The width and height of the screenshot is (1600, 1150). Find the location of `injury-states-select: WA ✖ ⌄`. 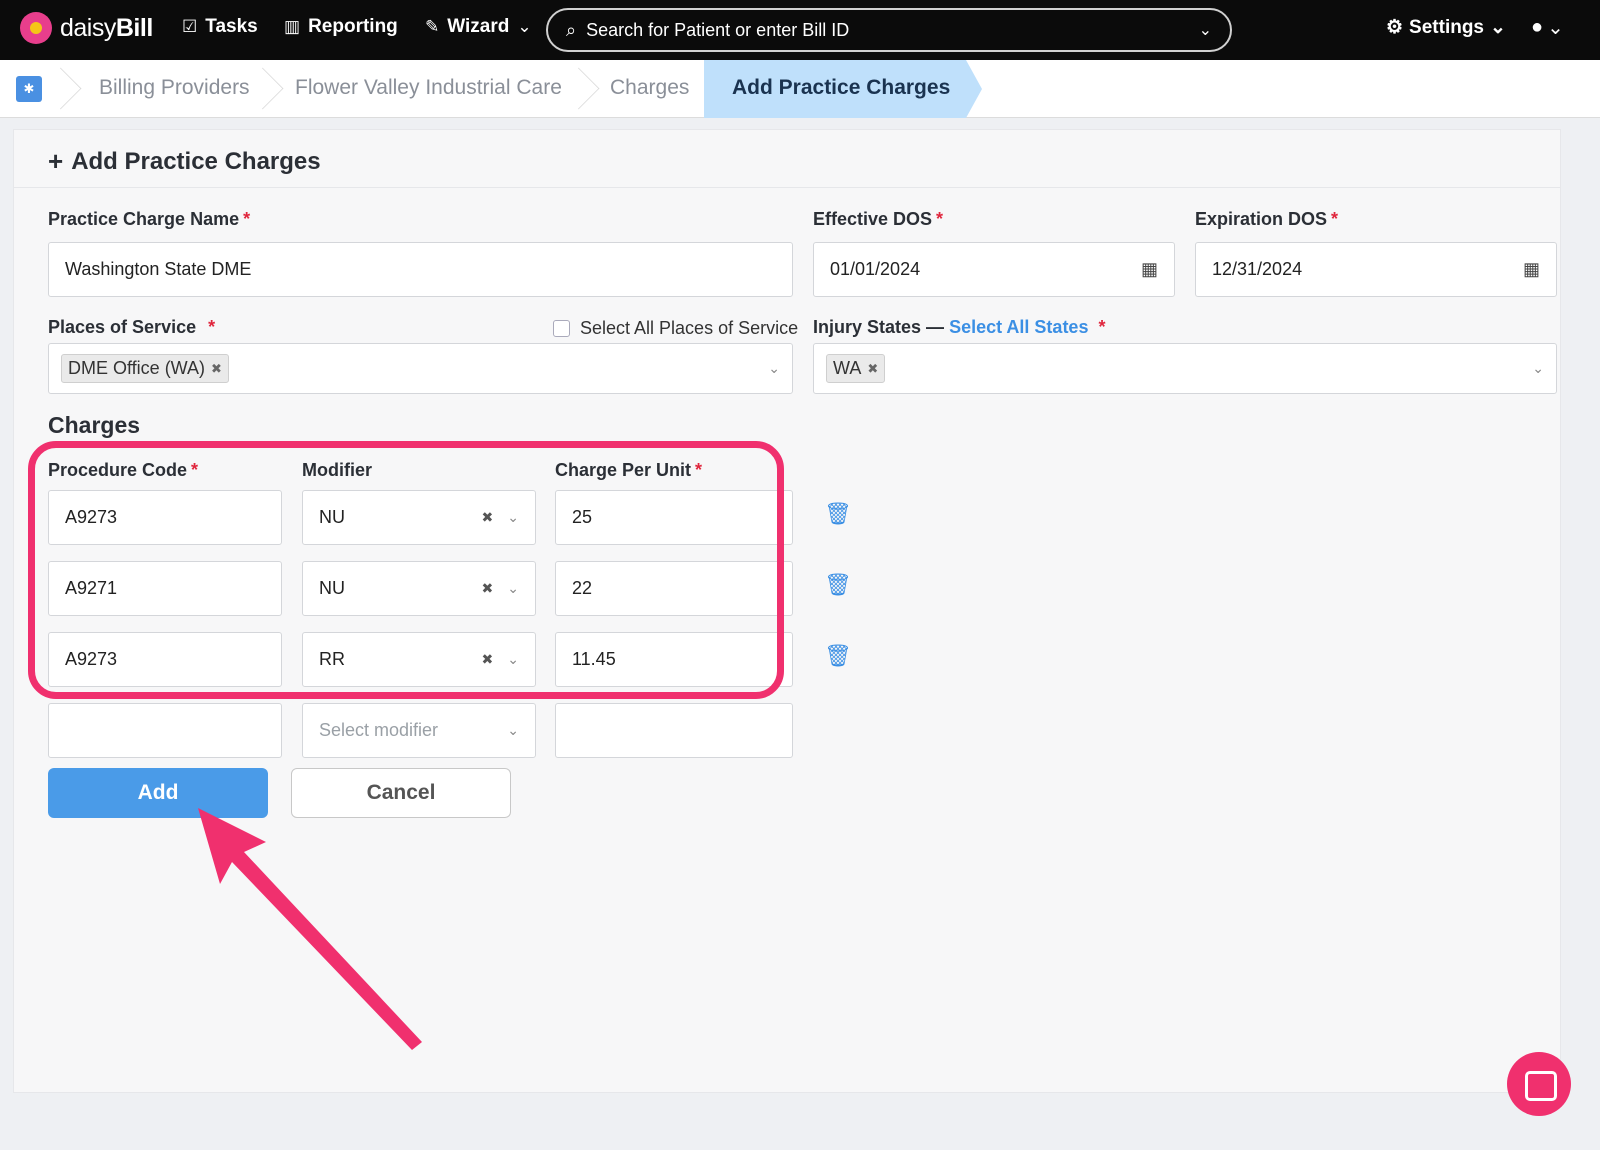

injury-states-select: WA ✖ ⌄ is located at coordinates (1185, 368).